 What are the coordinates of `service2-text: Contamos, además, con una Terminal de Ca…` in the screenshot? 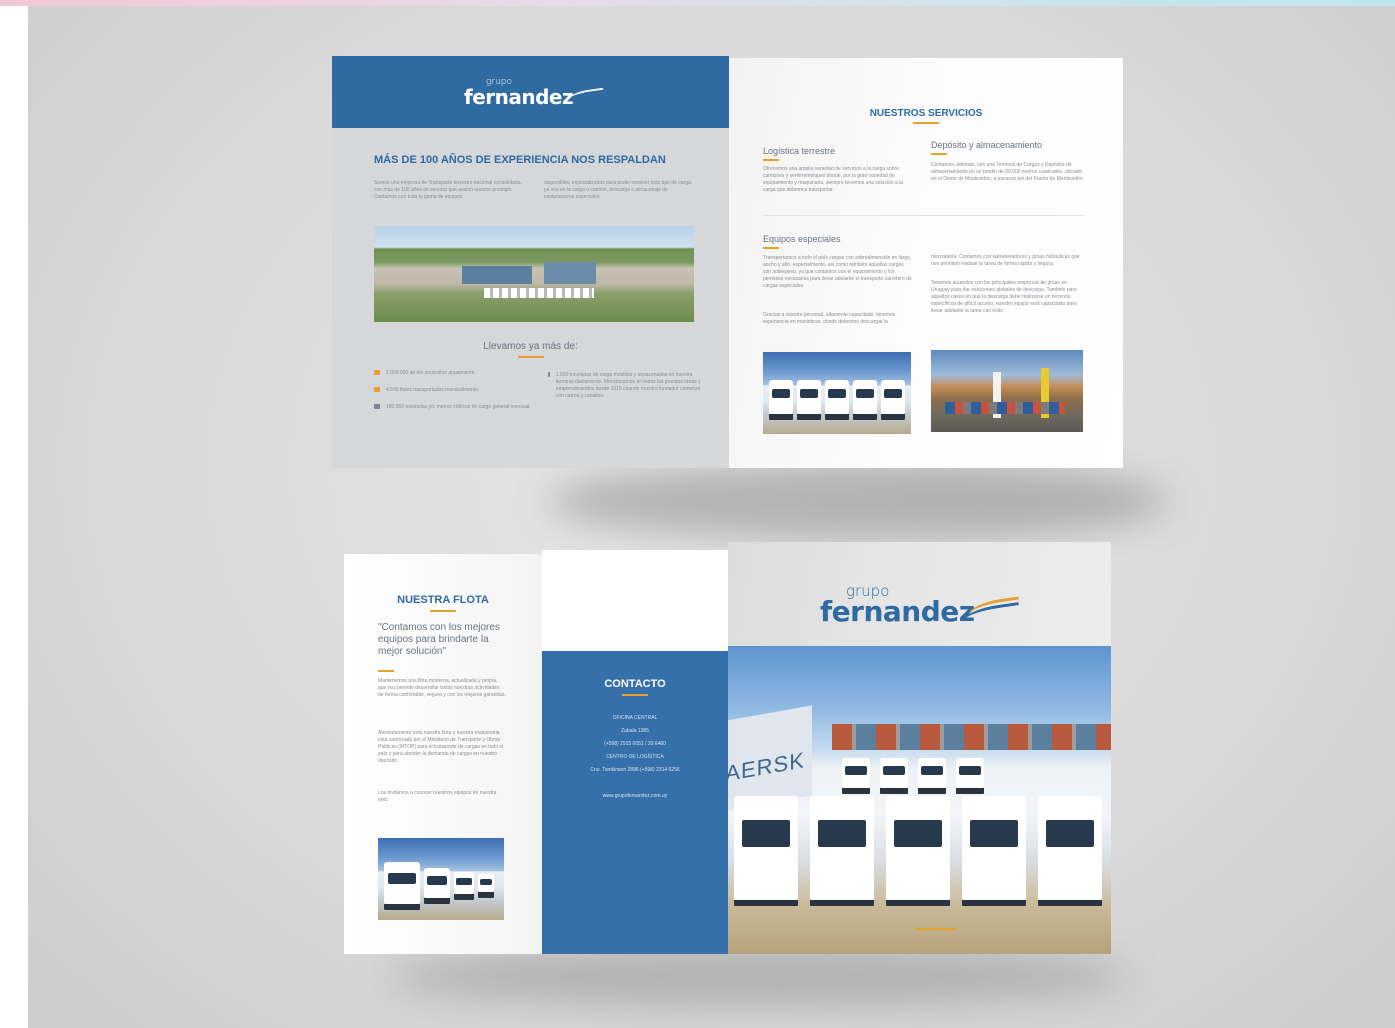 It's located at (1007, 172).